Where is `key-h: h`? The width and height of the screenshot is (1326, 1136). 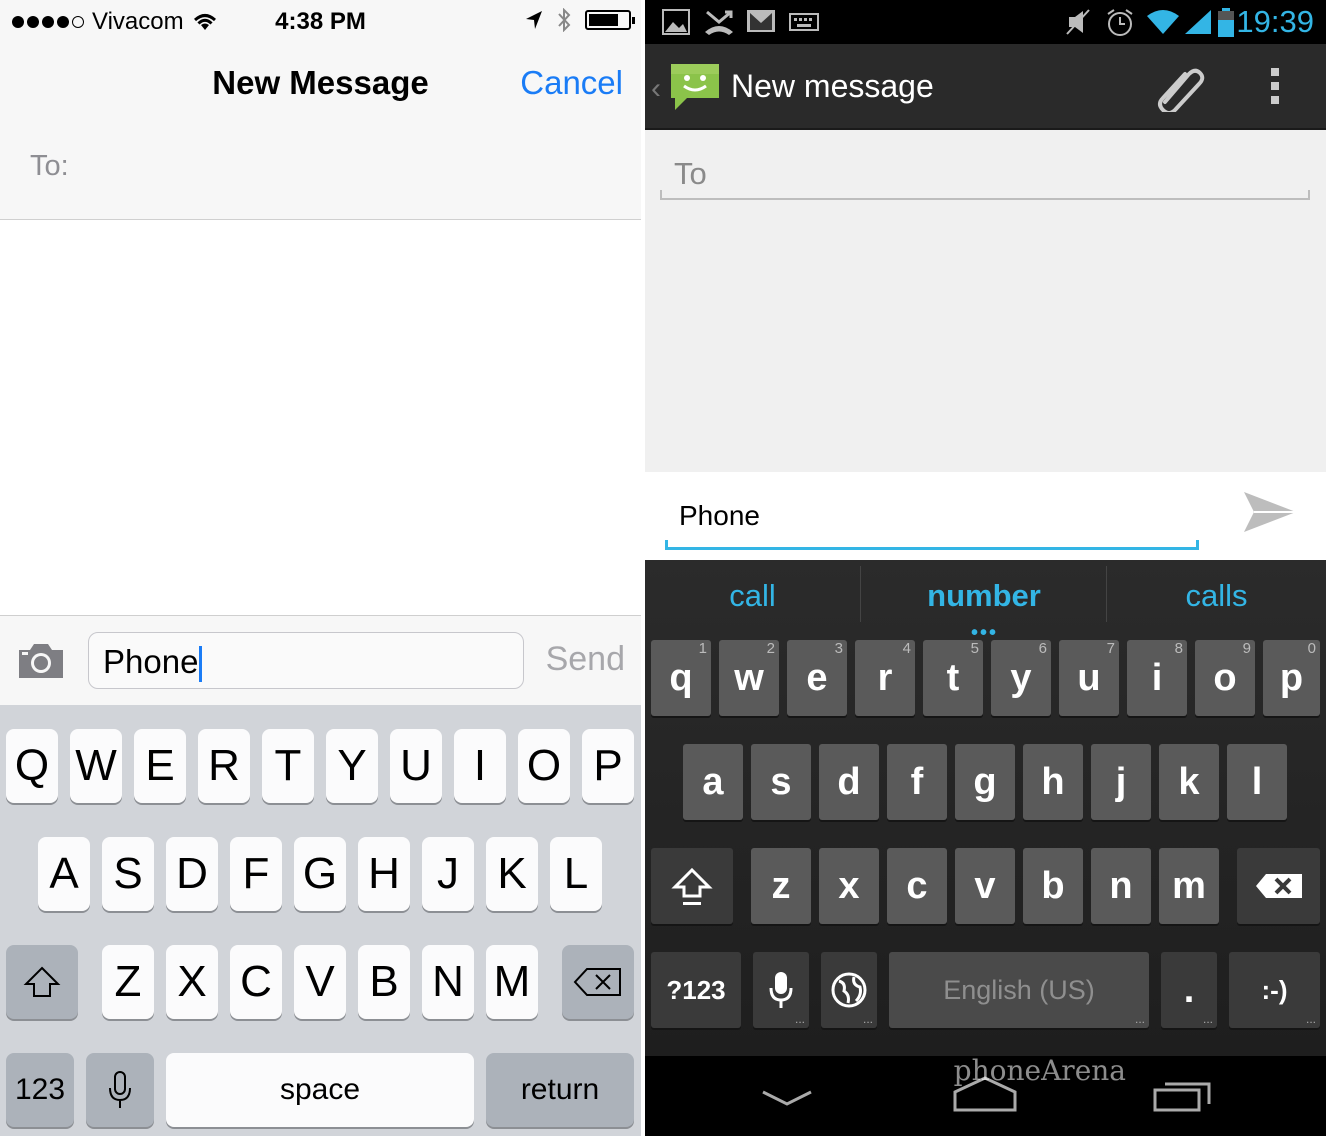 key-h: h is located at coordinates (1053, 782).